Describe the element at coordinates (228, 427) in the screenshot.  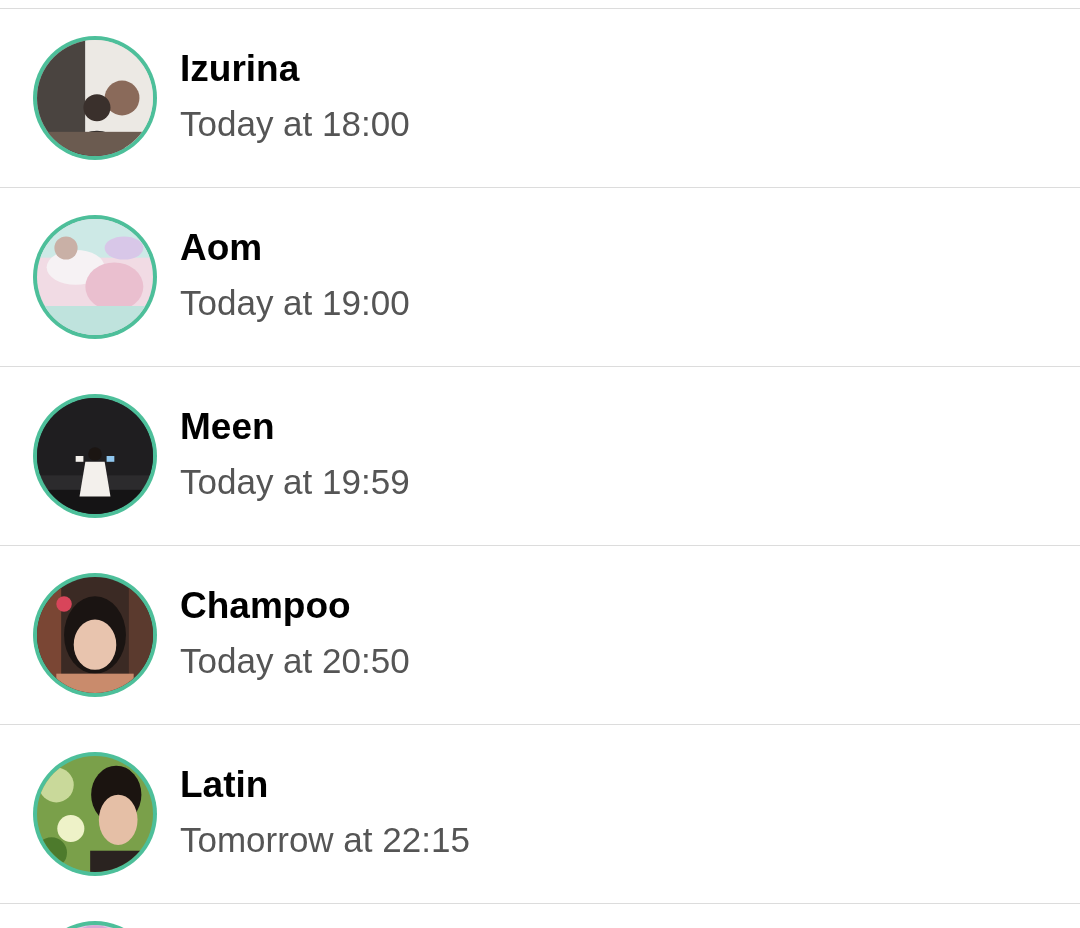
I see `contact-name: Meen` at that location.